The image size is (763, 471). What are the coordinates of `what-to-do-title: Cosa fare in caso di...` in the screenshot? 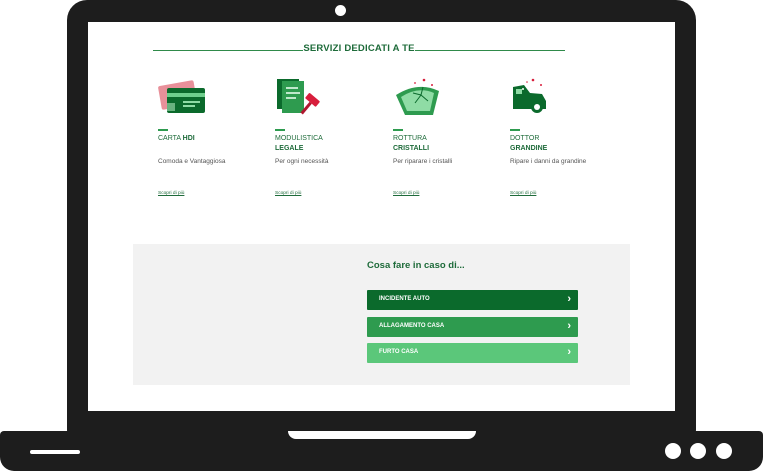 It's located at (416, 265).